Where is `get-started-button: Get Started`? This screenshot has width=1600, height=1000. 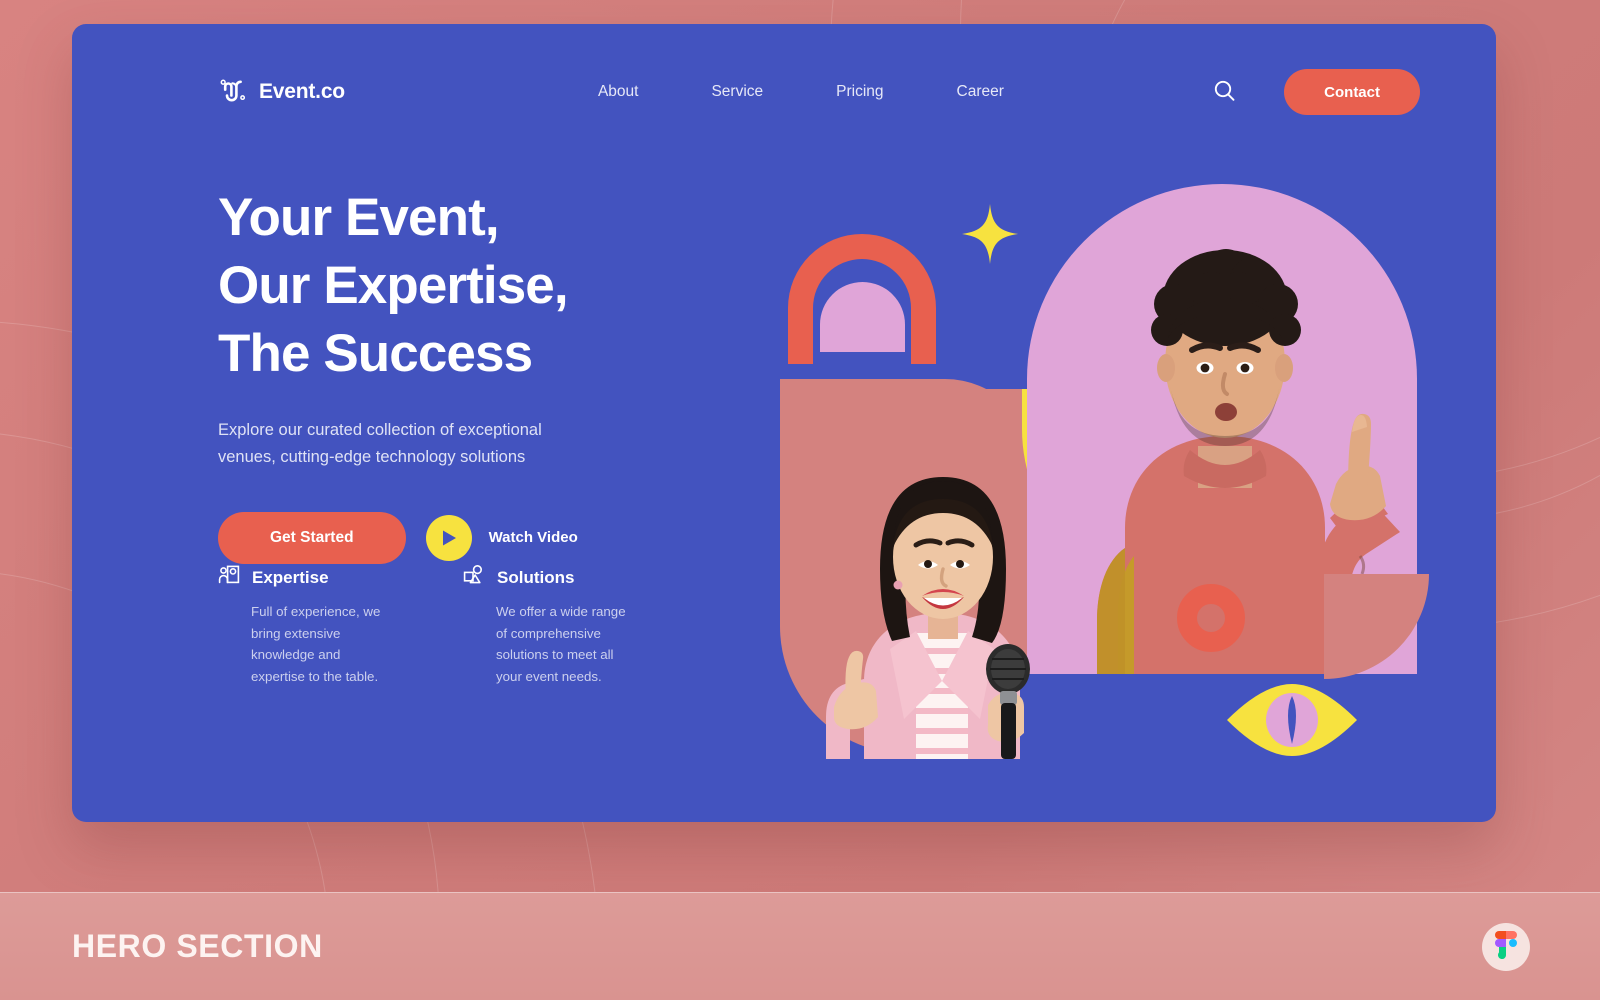
get-started-button: Get Started is located at coordinates (312, 537).